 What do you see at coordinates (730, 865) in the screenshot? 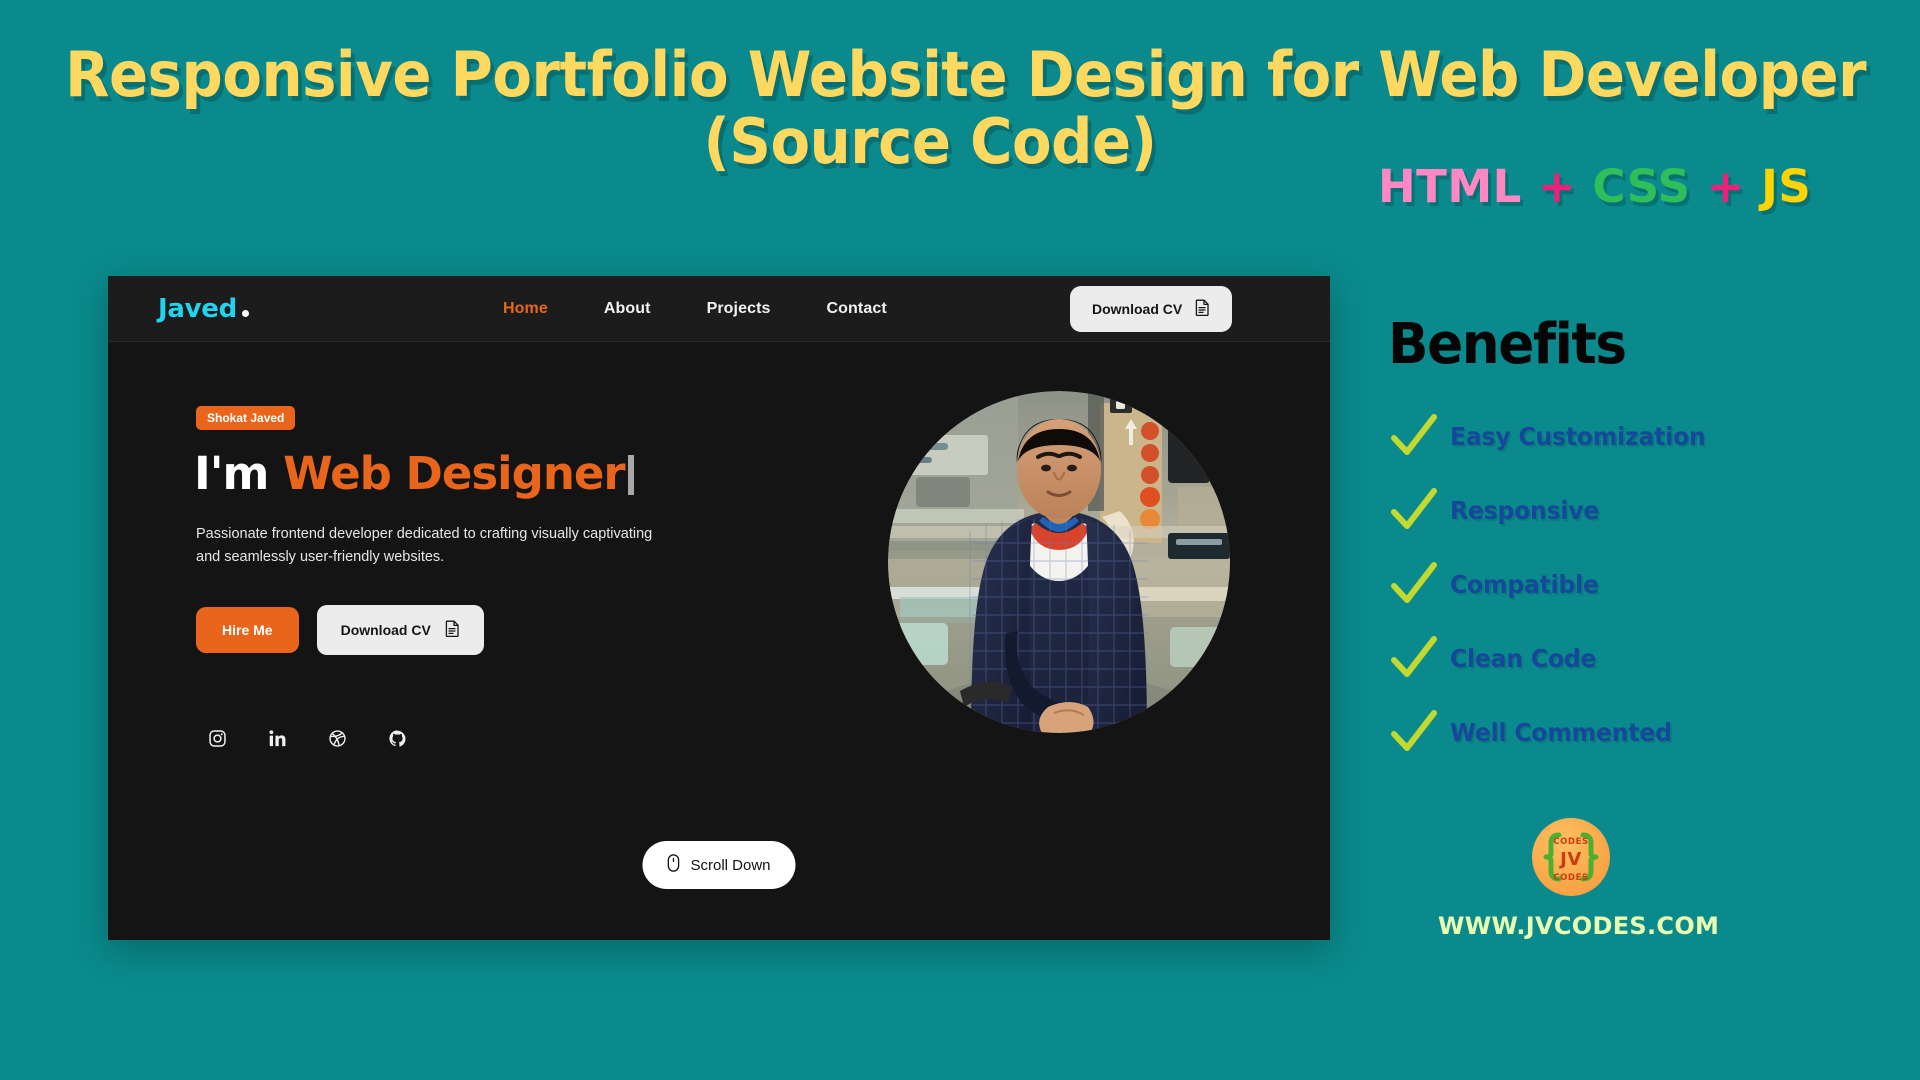
I see `scroll-down-label: Scroll Down` at bounding box center [730, 865].